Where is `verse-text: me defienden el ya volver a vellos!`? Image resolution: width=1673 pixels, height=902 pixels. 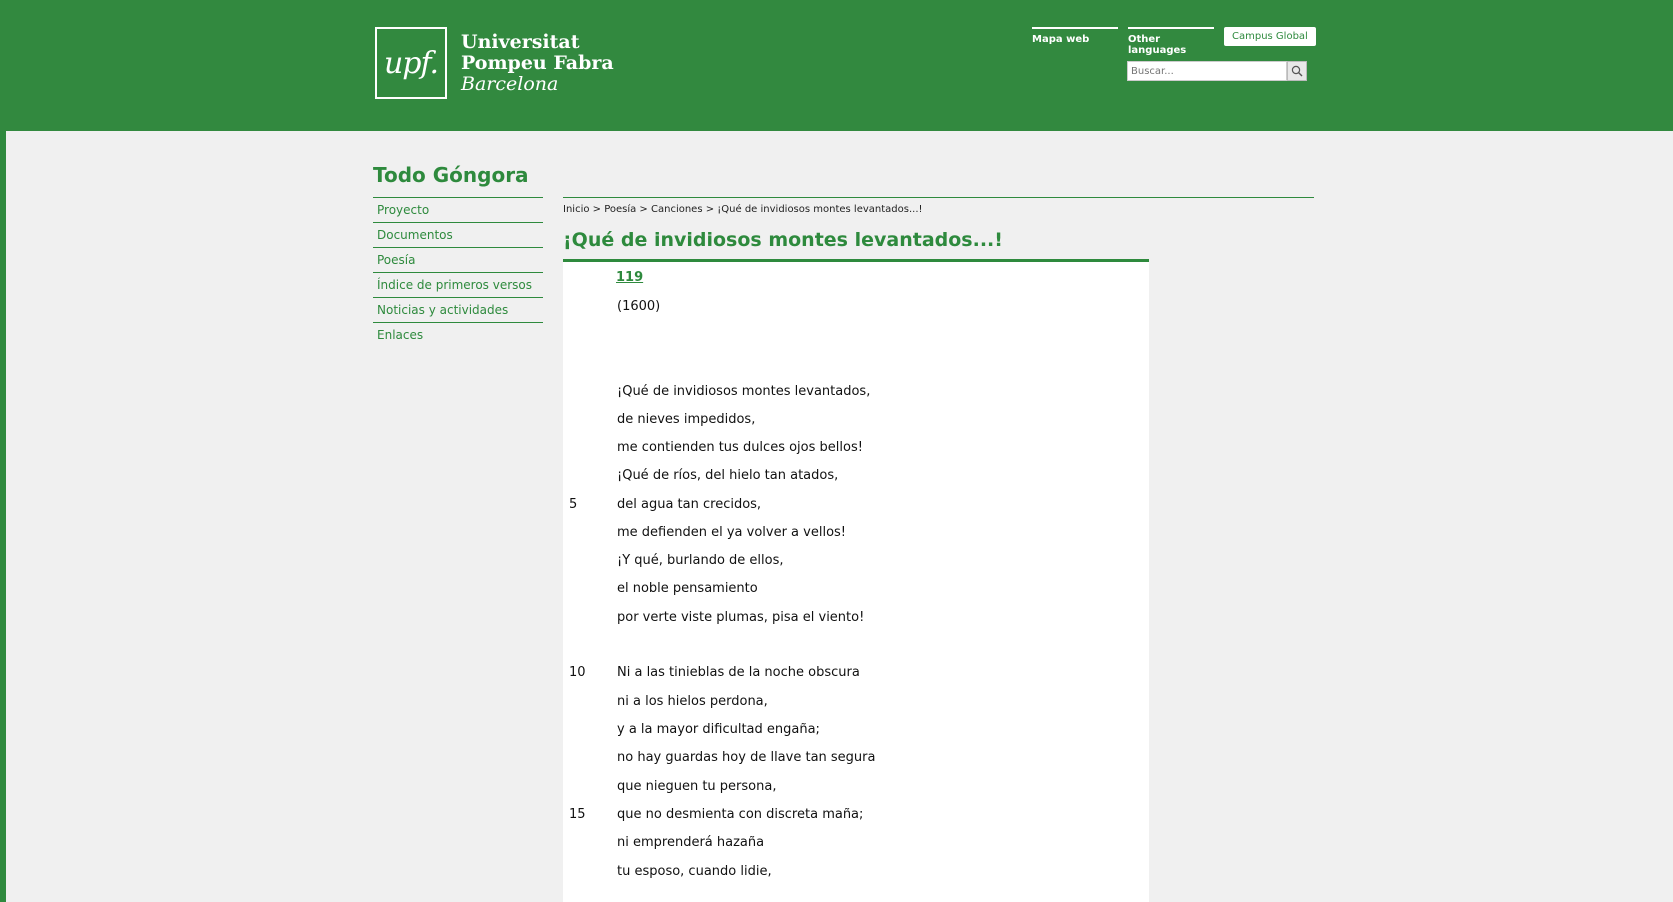
verse-text: me defienden el ya volver a vellos! is located at coordinates (732, 532).